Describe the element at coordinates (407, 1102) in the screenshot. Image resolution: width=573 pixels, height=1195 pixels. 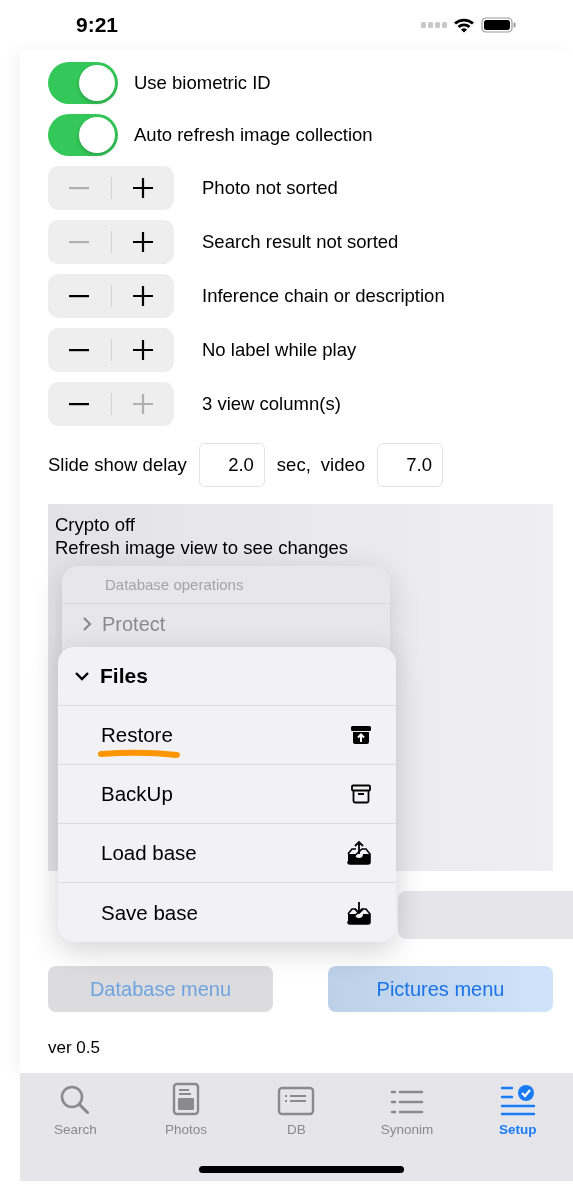
I see `list-icon` at that location.